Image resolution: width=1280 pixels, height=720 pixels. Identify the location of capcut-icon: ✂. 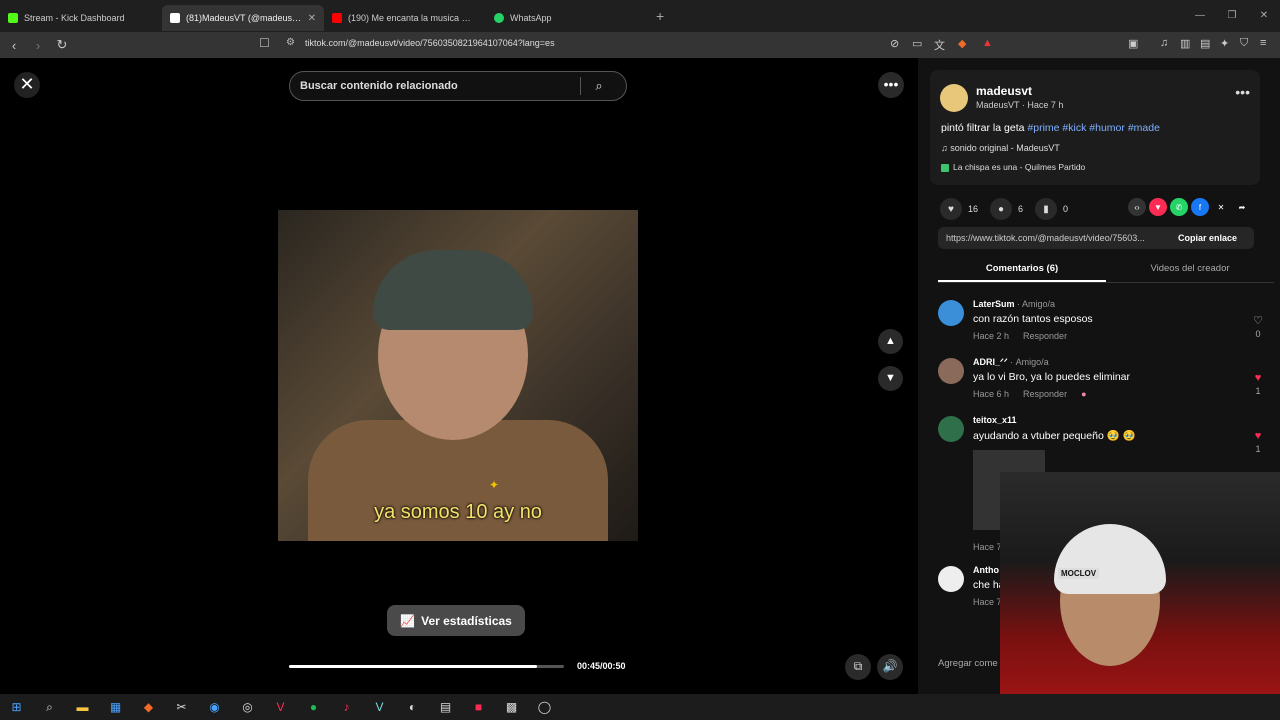
(181, 707).